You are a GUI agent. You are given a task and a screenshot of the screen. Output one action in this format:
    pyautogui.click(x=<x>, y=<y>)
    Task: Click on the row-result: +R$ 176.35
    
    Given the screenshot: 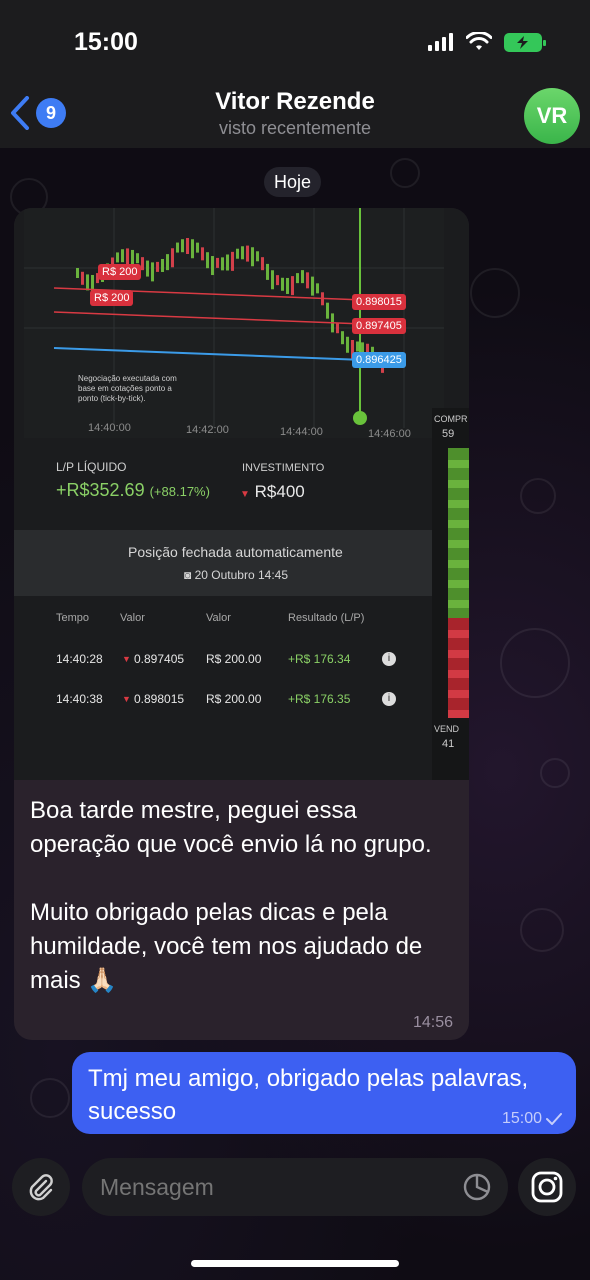 What is the action you would take?
    pyautogui.click(x=319, y=699)
    